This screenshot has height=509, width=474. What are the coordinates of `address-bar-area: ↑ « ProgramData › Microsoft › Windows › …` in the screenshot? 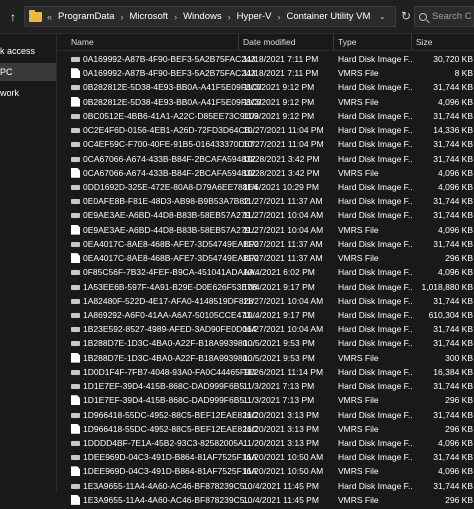 It's located at (237, 17).